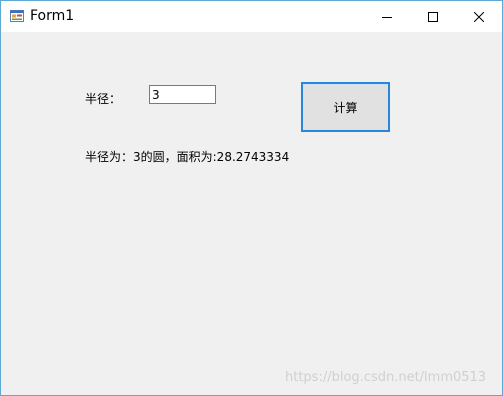 This screenshot has width=503, height=396. What do you see at coordinates (182, 94) in the screenshot?
I see `radius-input` at bounding box center [182, 94].